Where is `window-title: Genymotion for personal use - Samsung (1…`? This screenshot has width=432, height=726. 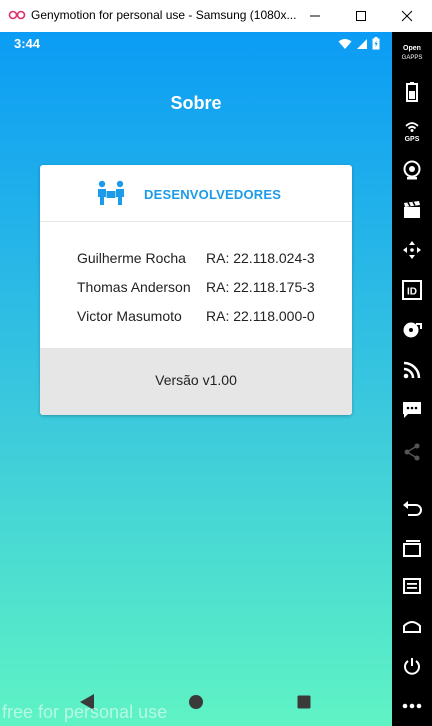
window-title: Genymotion for personal use - Samsung (1… is located at coordinates (164, 15).